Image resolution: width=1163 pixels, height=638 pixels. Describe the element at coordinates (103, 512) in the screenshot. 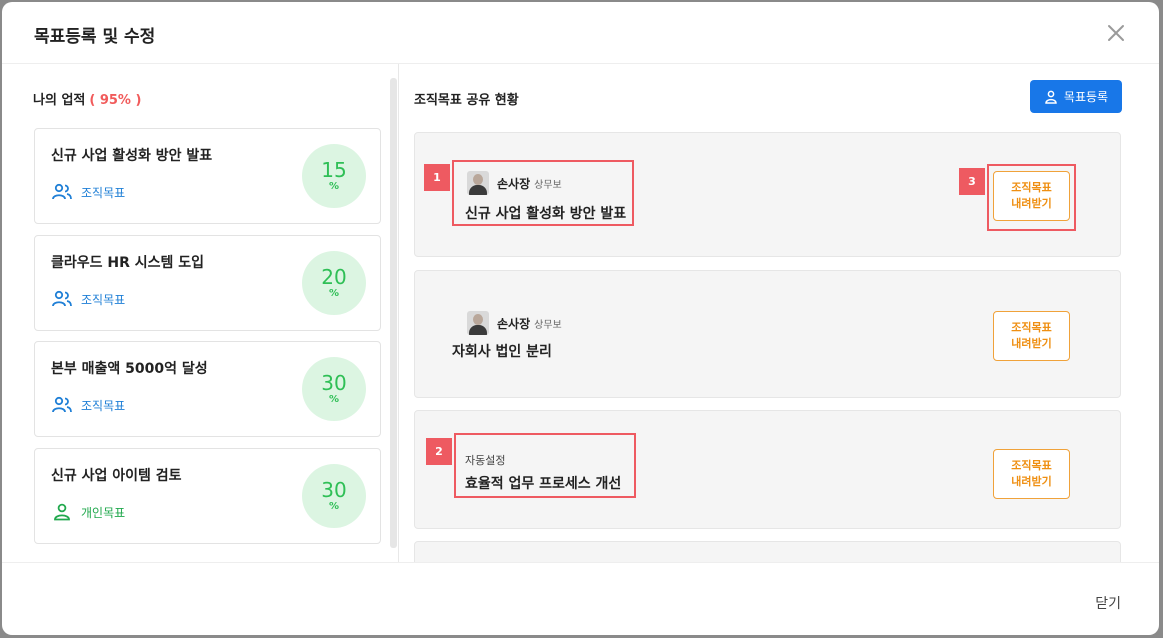

I see `goal-type-label: 개인목표` at that location.